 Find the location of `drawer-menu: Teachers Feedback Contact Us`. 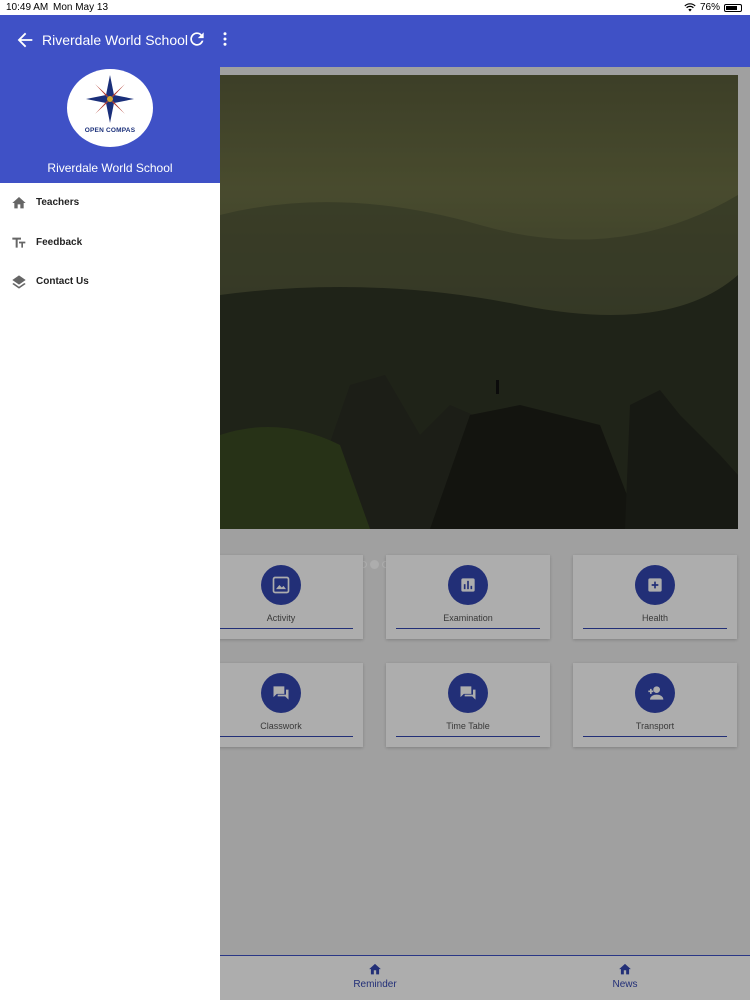

drawer-menu: Teachers Feedback Contact Us is located at coordinates (110, 242).